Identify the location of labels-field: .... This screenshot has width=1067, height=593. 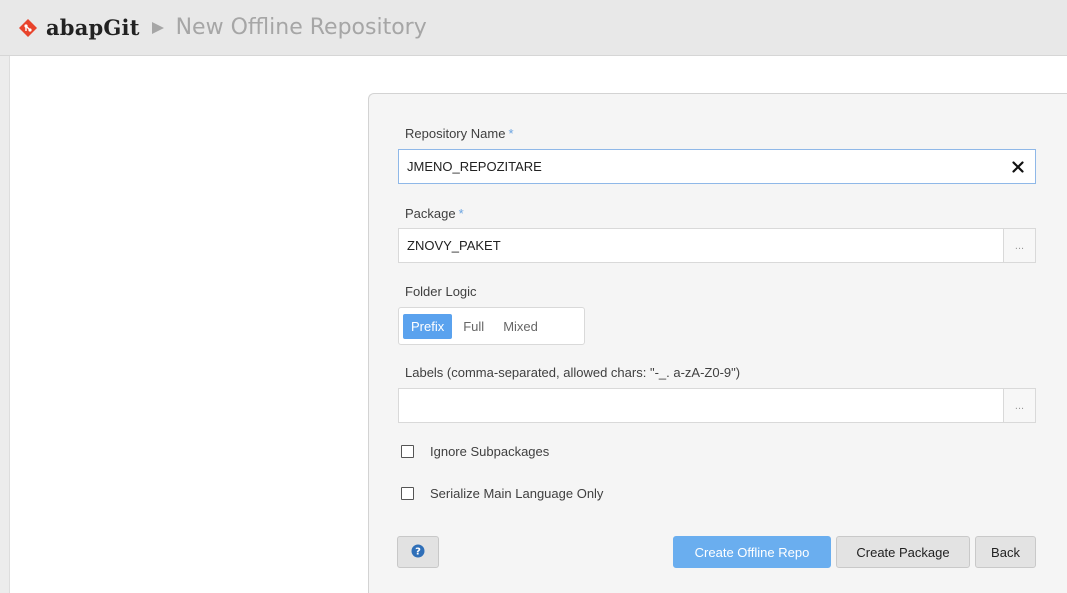
(717, 405).